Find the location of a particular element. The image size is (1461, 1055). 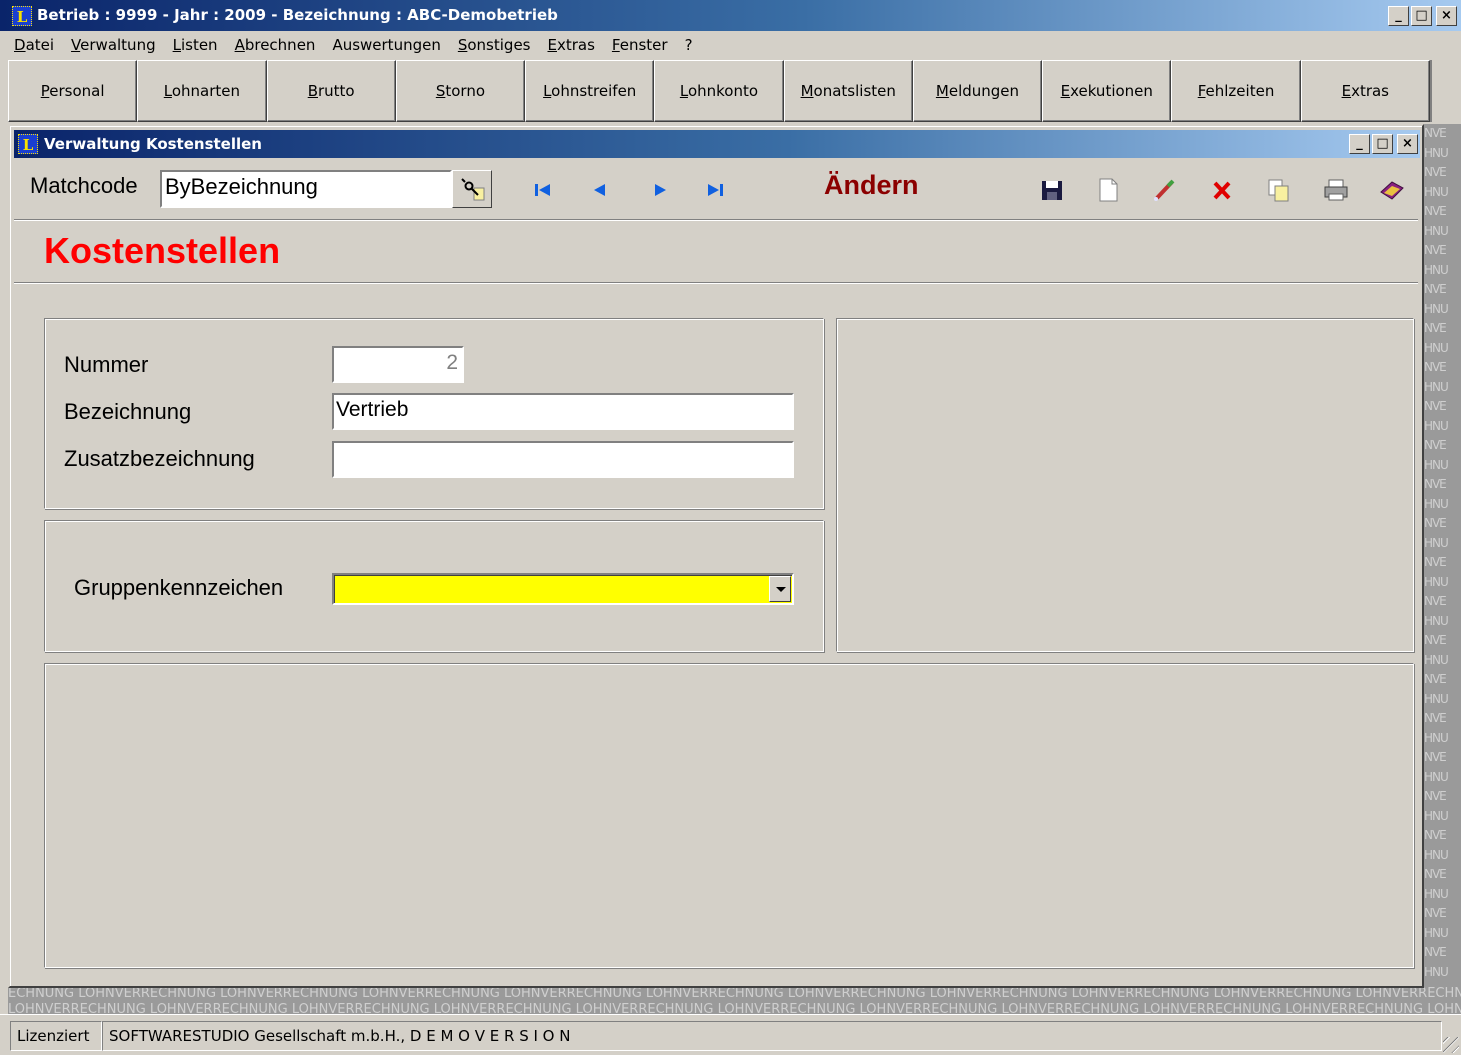

next-record-icon is located at coordinates (660, 190).